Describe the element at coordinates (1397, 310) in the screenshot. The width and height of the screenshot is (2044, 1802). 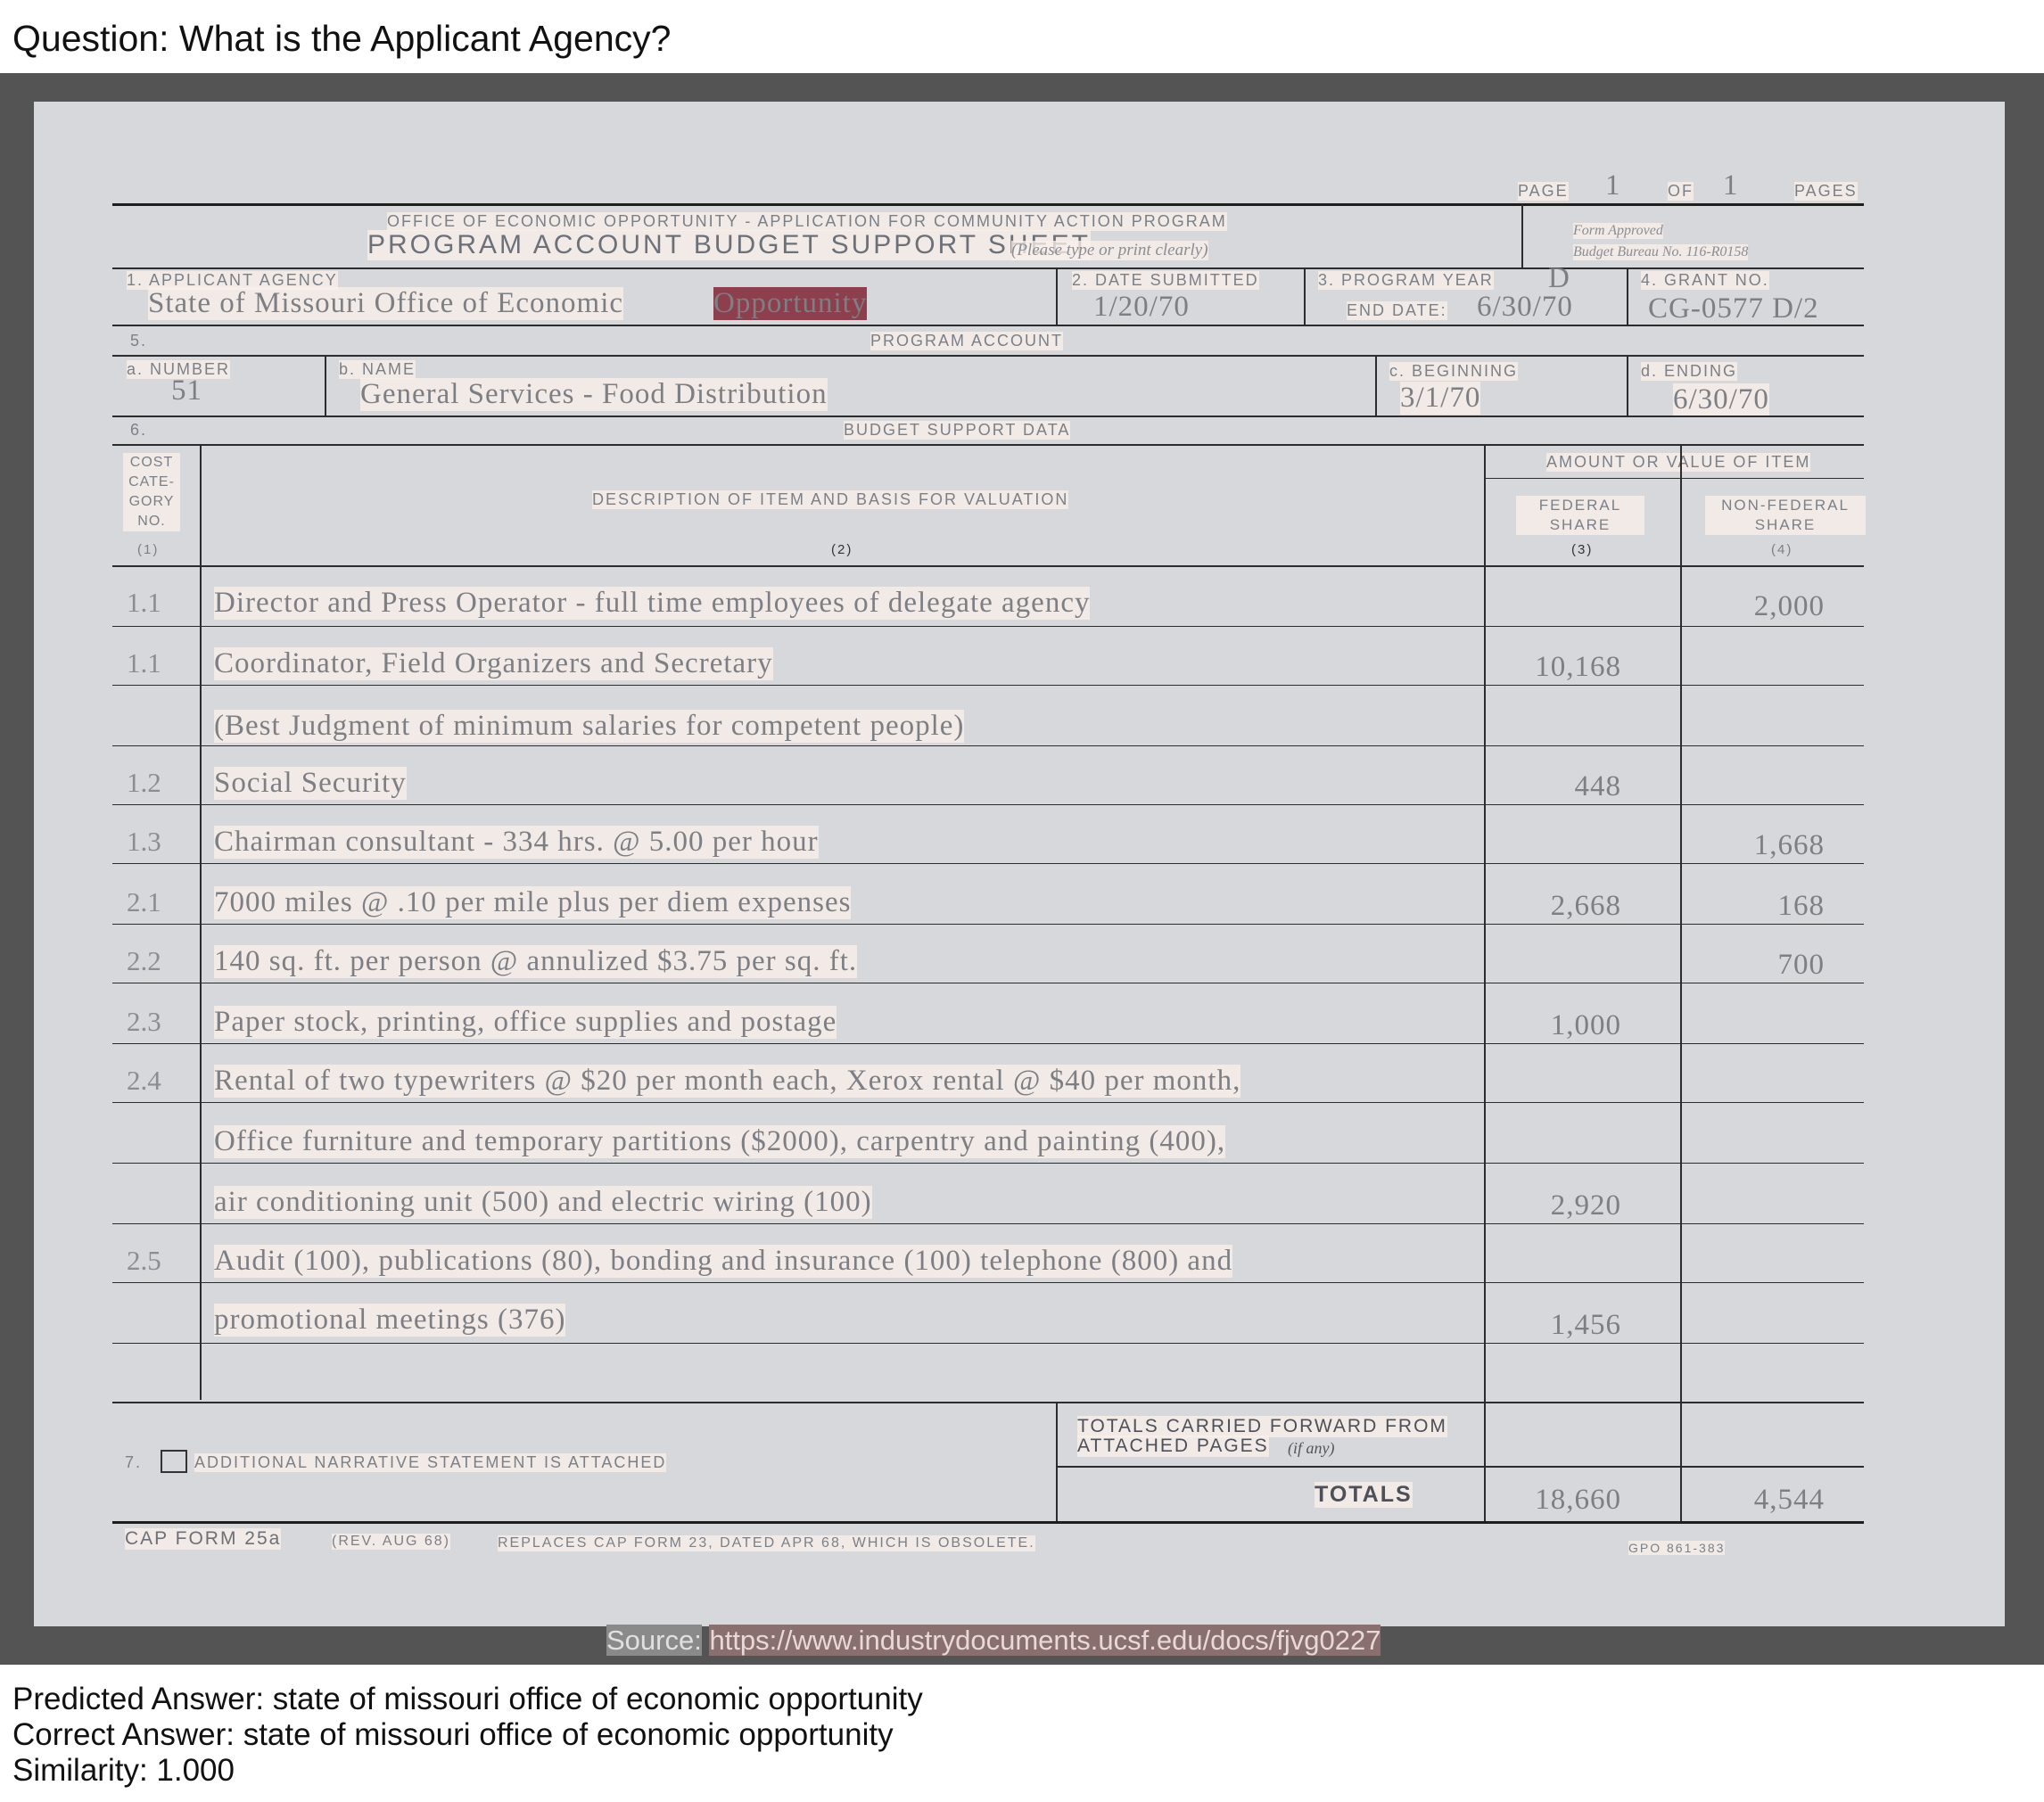
I see `end-date-label: END DATE:` at that location.